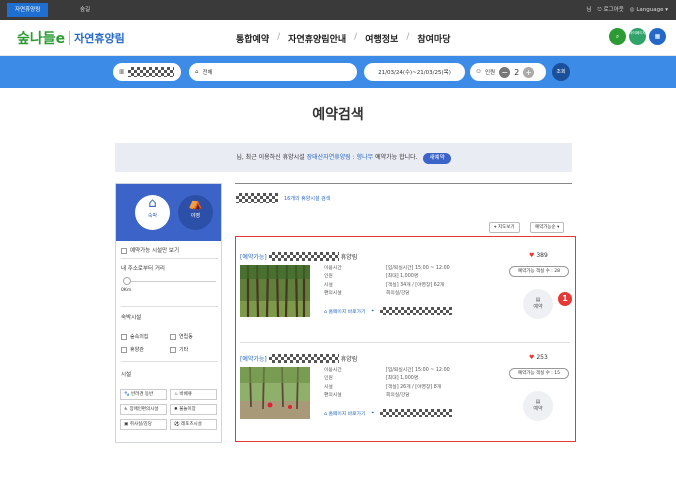  What do you see at coordinates (381, 38) in the screenshot?
I see `nav-travel-info: 여행정보` at bounding box center [381, 38].